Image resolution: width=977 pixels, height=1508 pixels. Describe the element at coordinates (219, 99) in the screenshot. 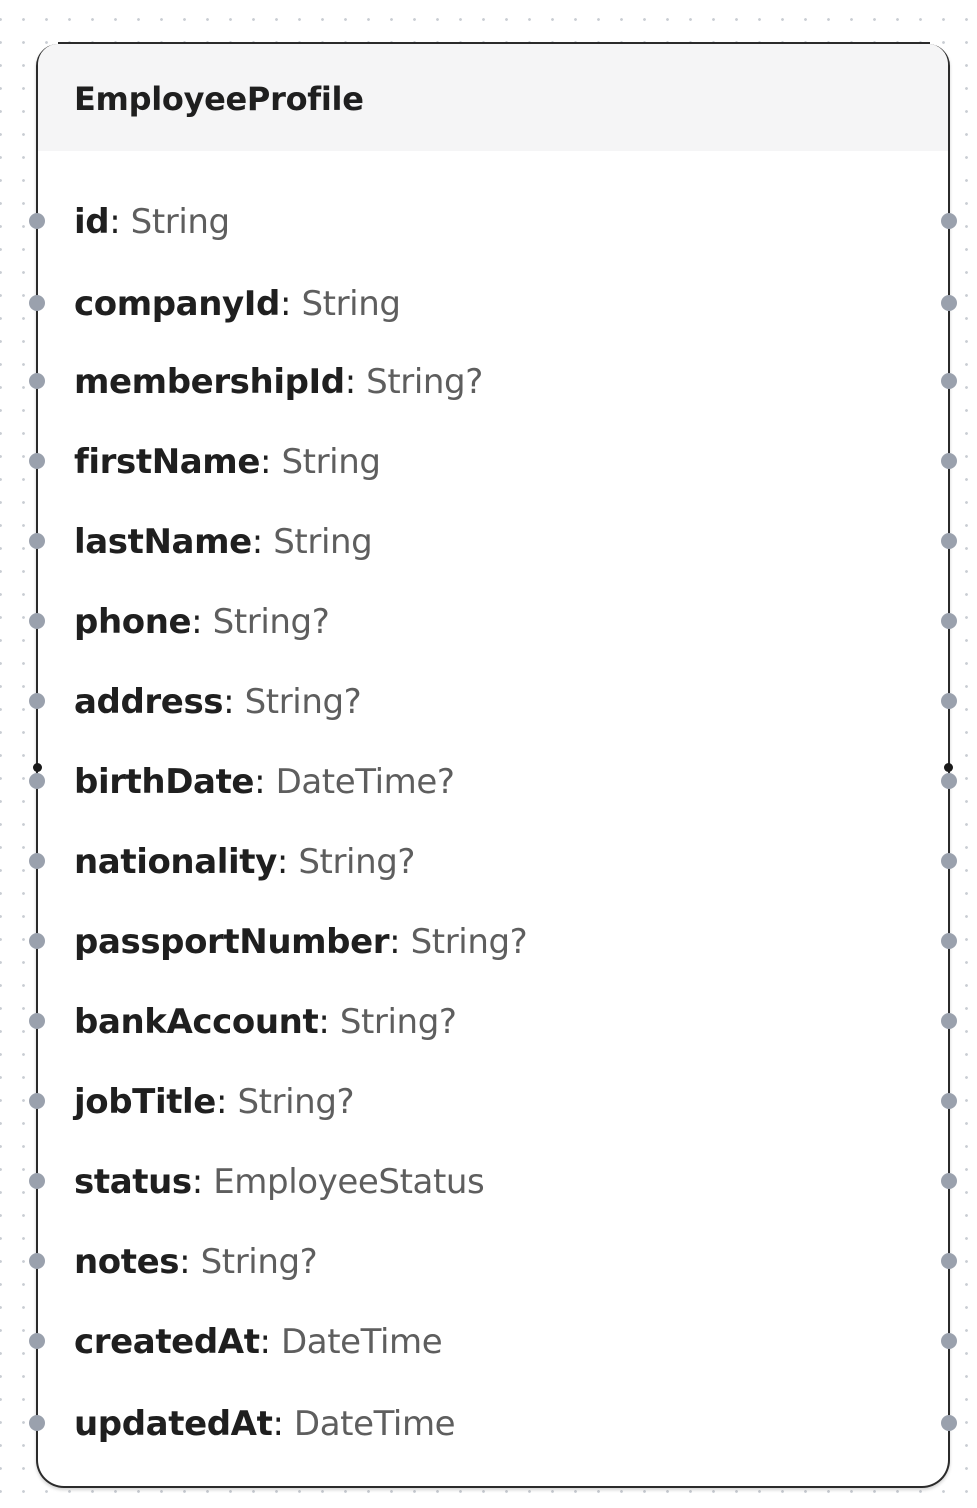

I see `model-title: EmployeeProfile` at that location.